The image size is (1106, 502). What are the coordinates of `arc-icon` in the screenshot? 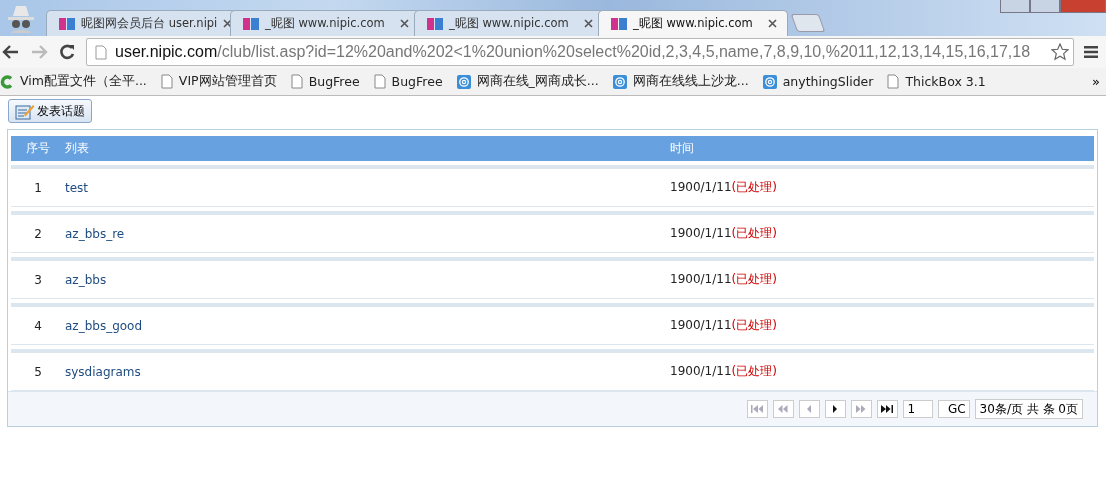 It's located at (7, 81).